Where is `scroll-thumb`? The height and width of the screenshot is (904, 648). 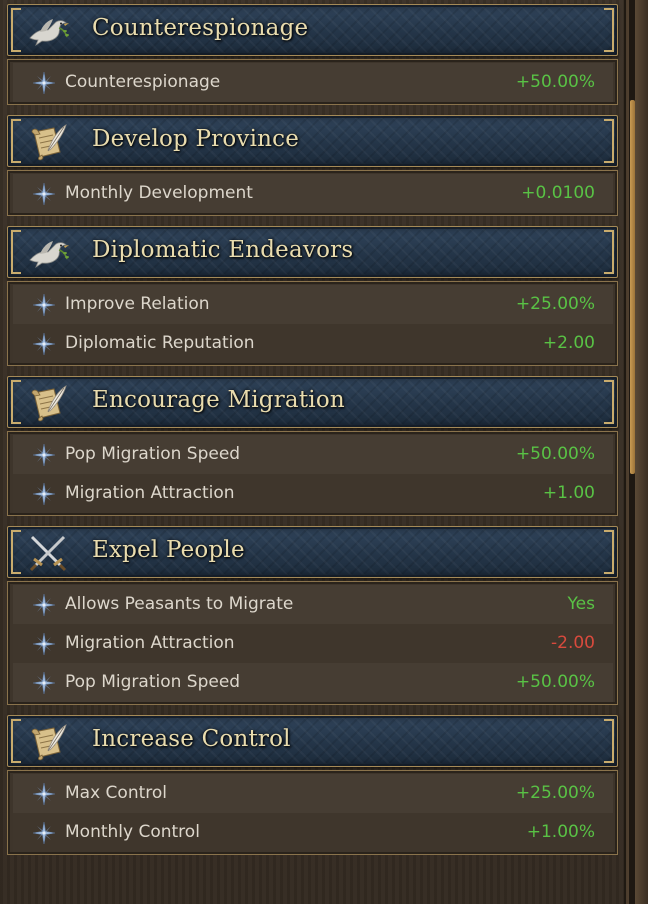 scroll-thumb is located at coordinates (632, 287).